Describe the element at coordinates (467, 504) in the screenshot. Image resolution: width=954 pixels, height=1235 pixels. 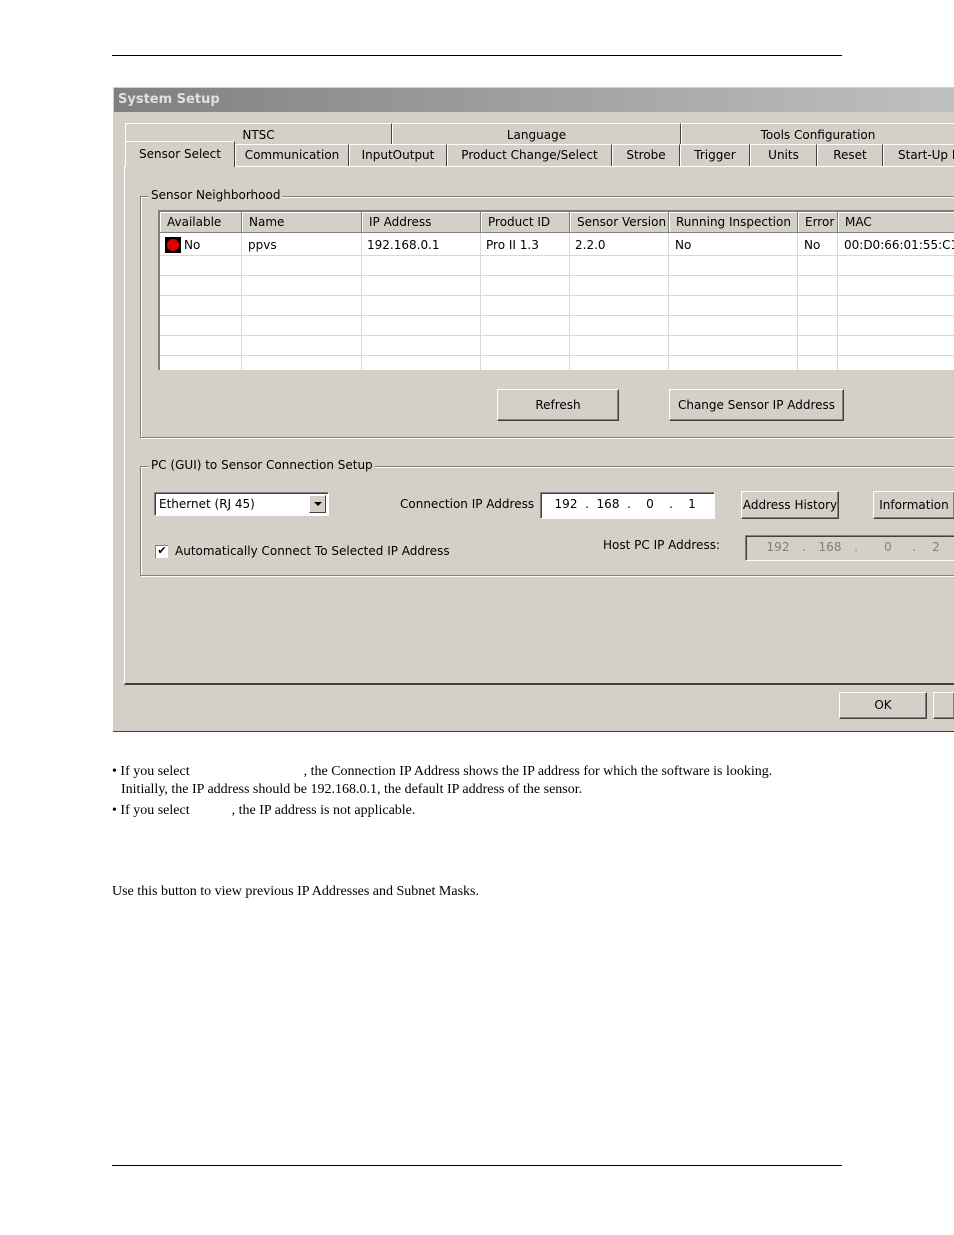
I see `connection-ip-label: Connection IP Address` at that location.